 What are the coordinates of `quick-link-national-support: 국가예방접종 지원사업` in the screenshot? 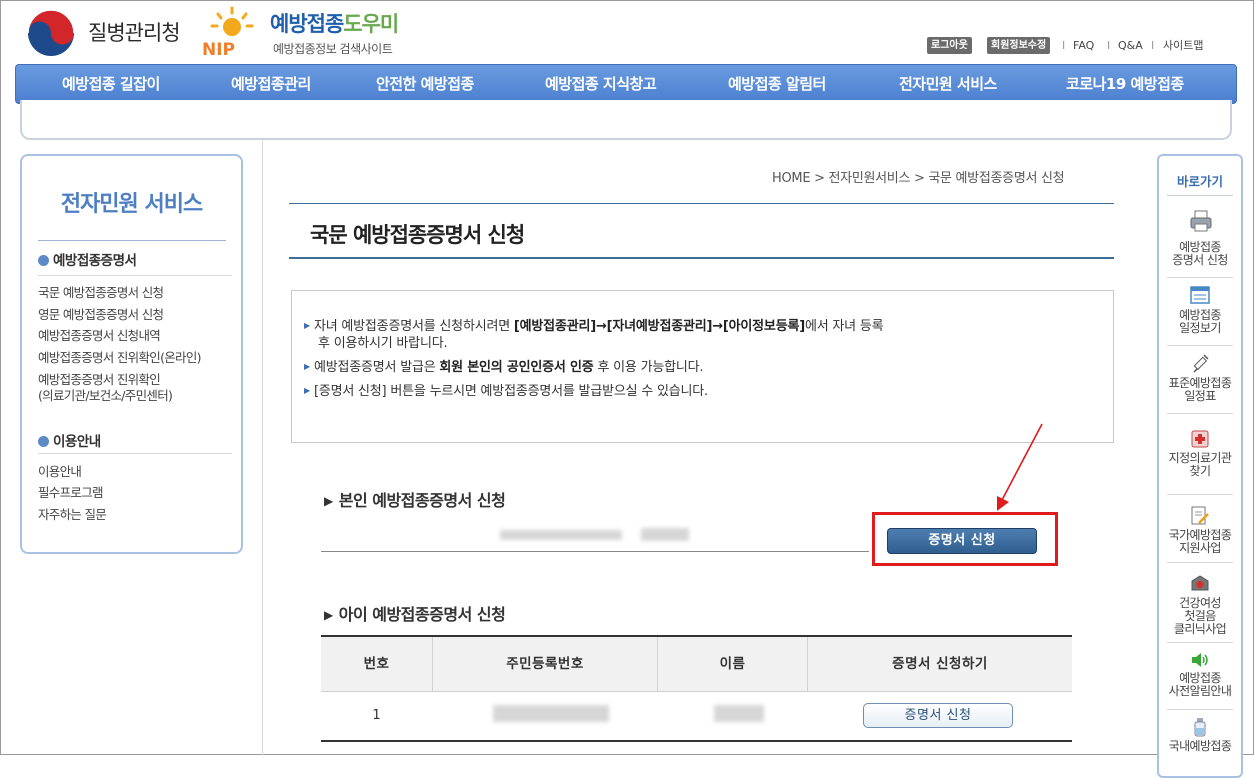 It's located at (1200, 542).